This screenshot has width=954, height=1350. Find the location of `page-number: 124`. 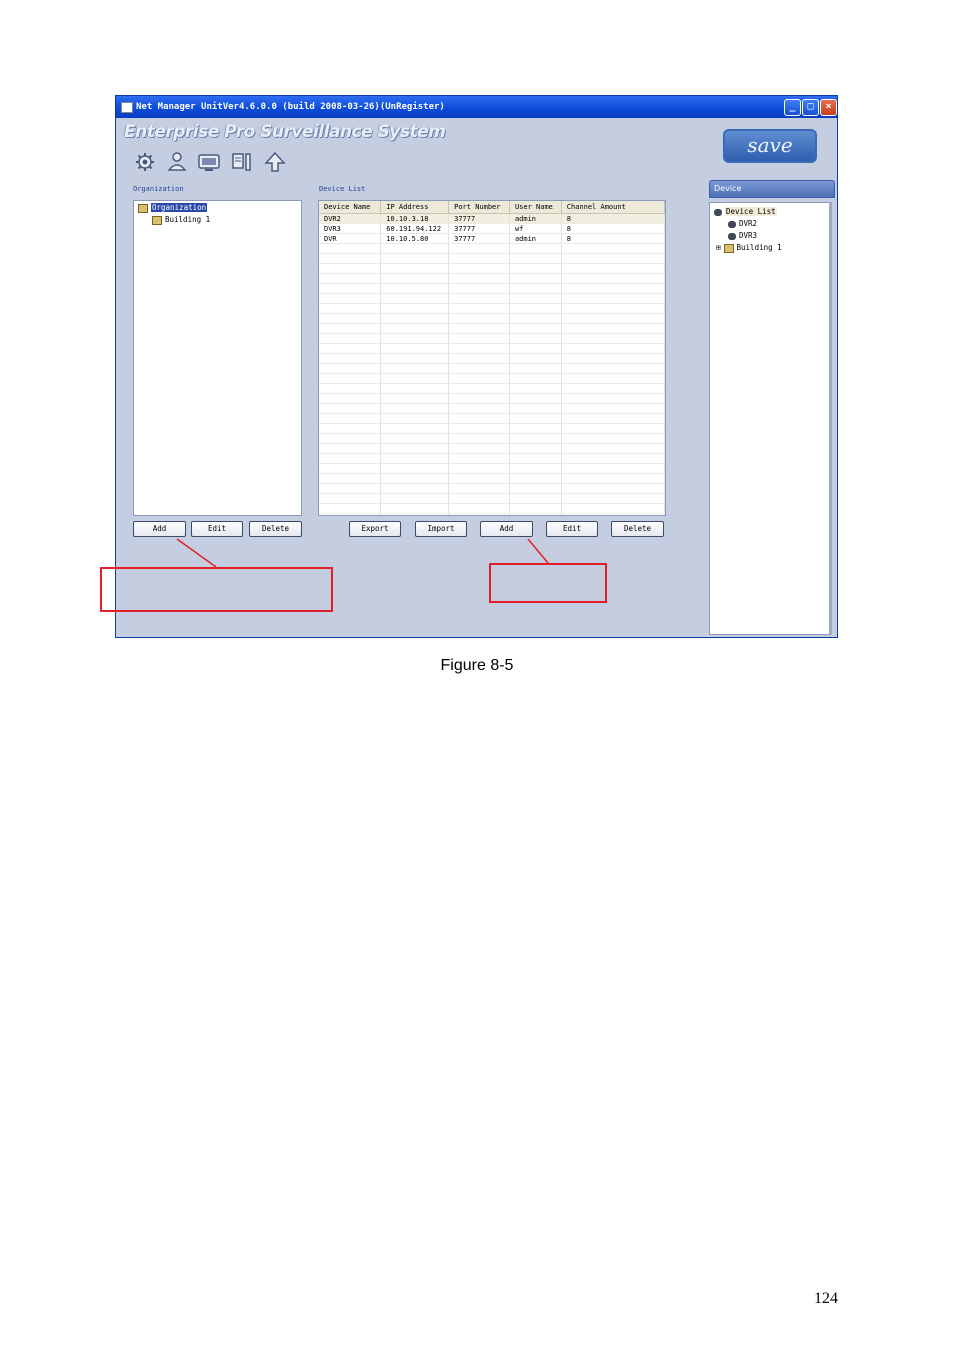

page-number: 124 is located at coordinates (826, 1298).